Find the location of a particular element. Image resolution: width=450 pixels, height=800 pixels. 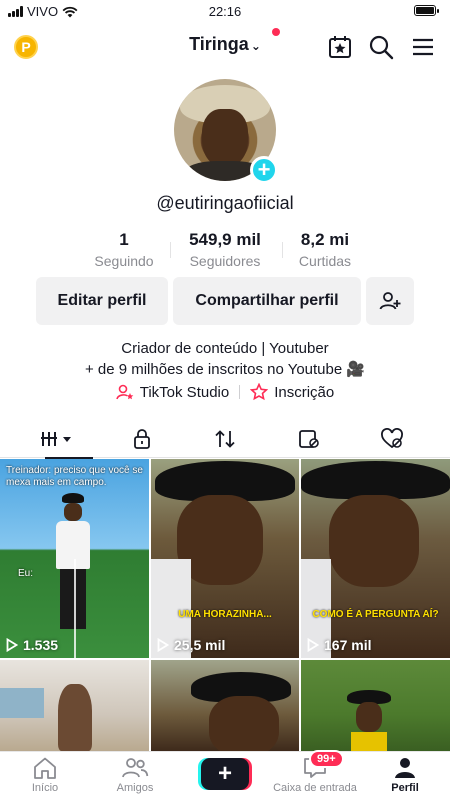

tab-saved is located at coordinates (309, 439).